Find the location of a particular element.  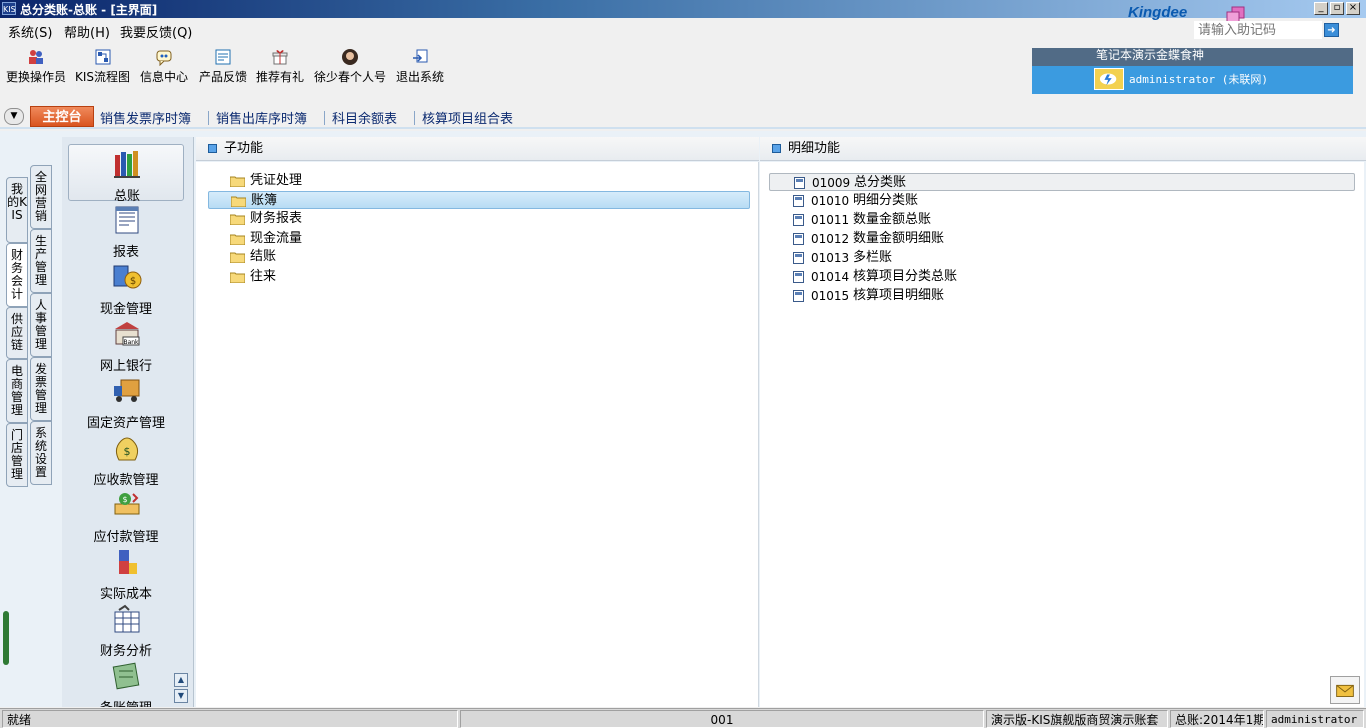

detail-item: 01012 数量金额明细账 is located at coordinates (1062, 239).